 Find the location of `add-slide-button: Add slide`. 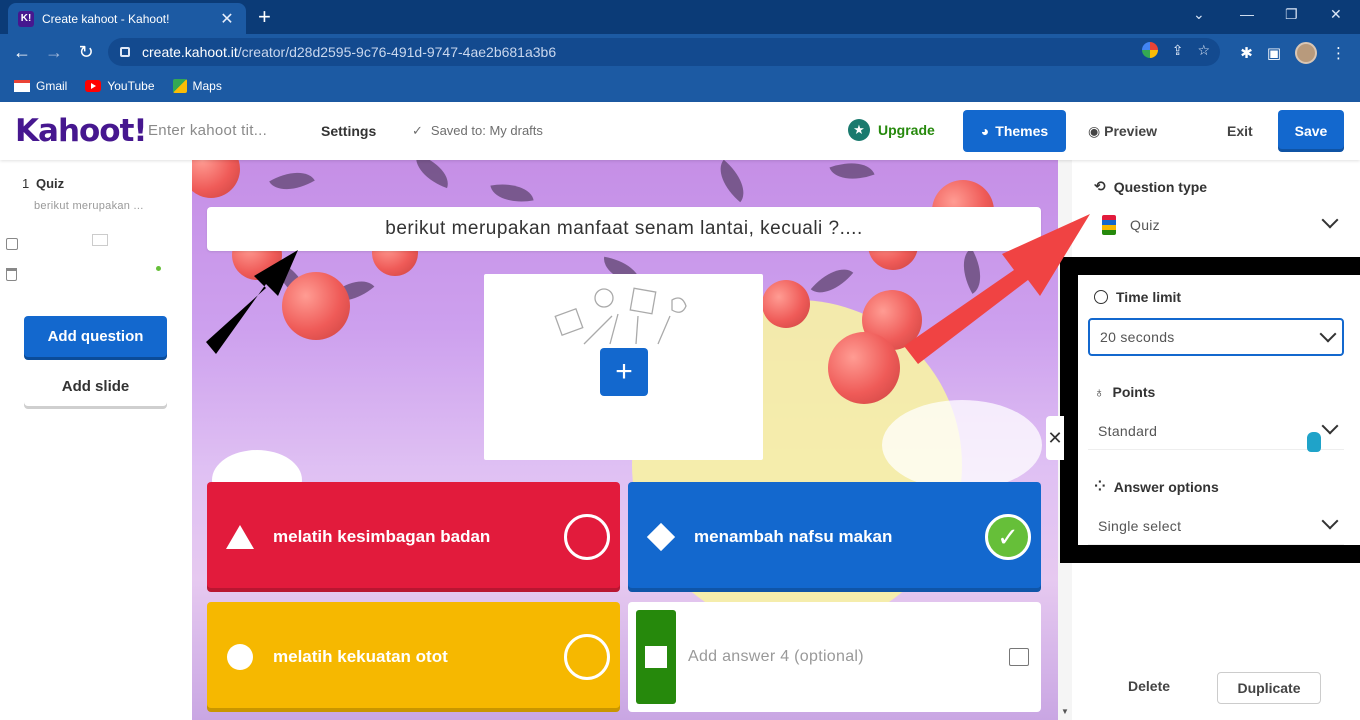

add-slide-button: Add slide is located at coordinates (95, 386).